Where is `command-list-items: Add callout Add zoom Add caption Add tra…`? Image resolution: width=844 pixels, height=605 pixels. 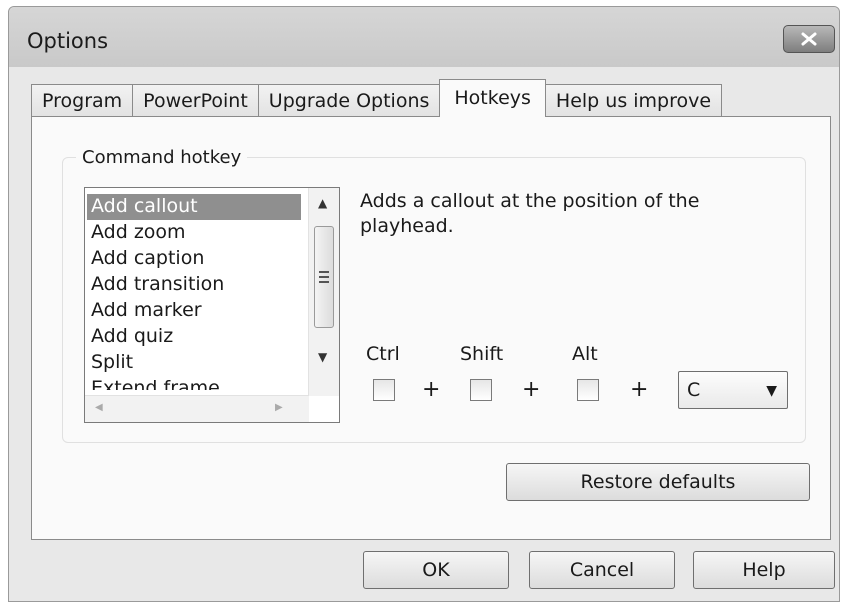 command-list-items: Add callout Add zoom Add caption Add tra… is located at coordinates (194, 292).